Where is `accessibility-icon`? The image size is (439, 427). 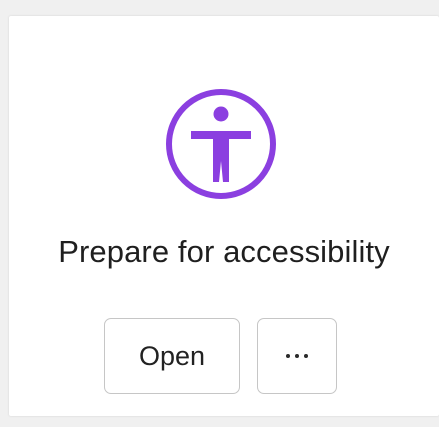 accessibility-icon is located at coordinates (221, 144).